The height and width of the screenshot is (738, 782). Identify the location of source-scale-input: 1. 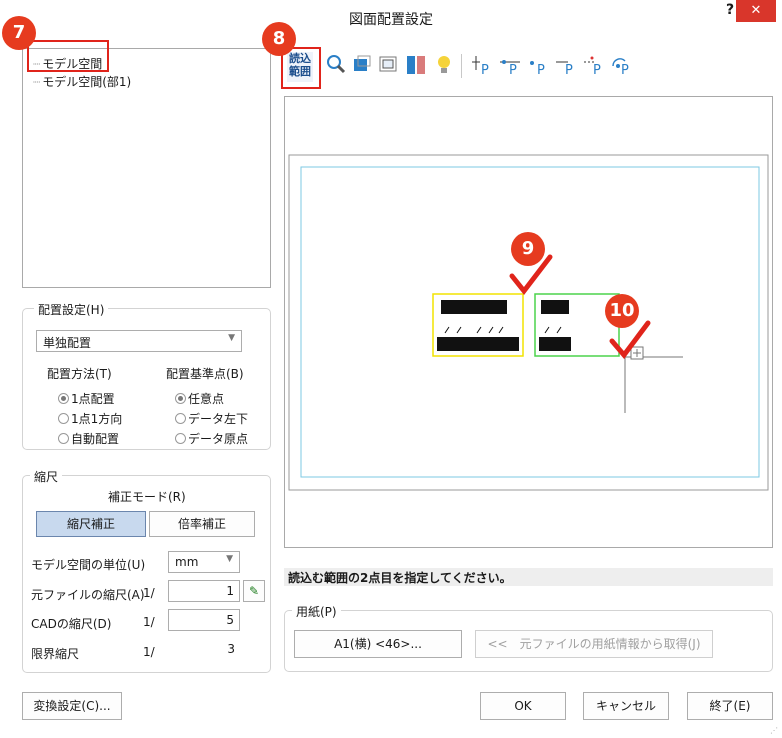
(204, 591).